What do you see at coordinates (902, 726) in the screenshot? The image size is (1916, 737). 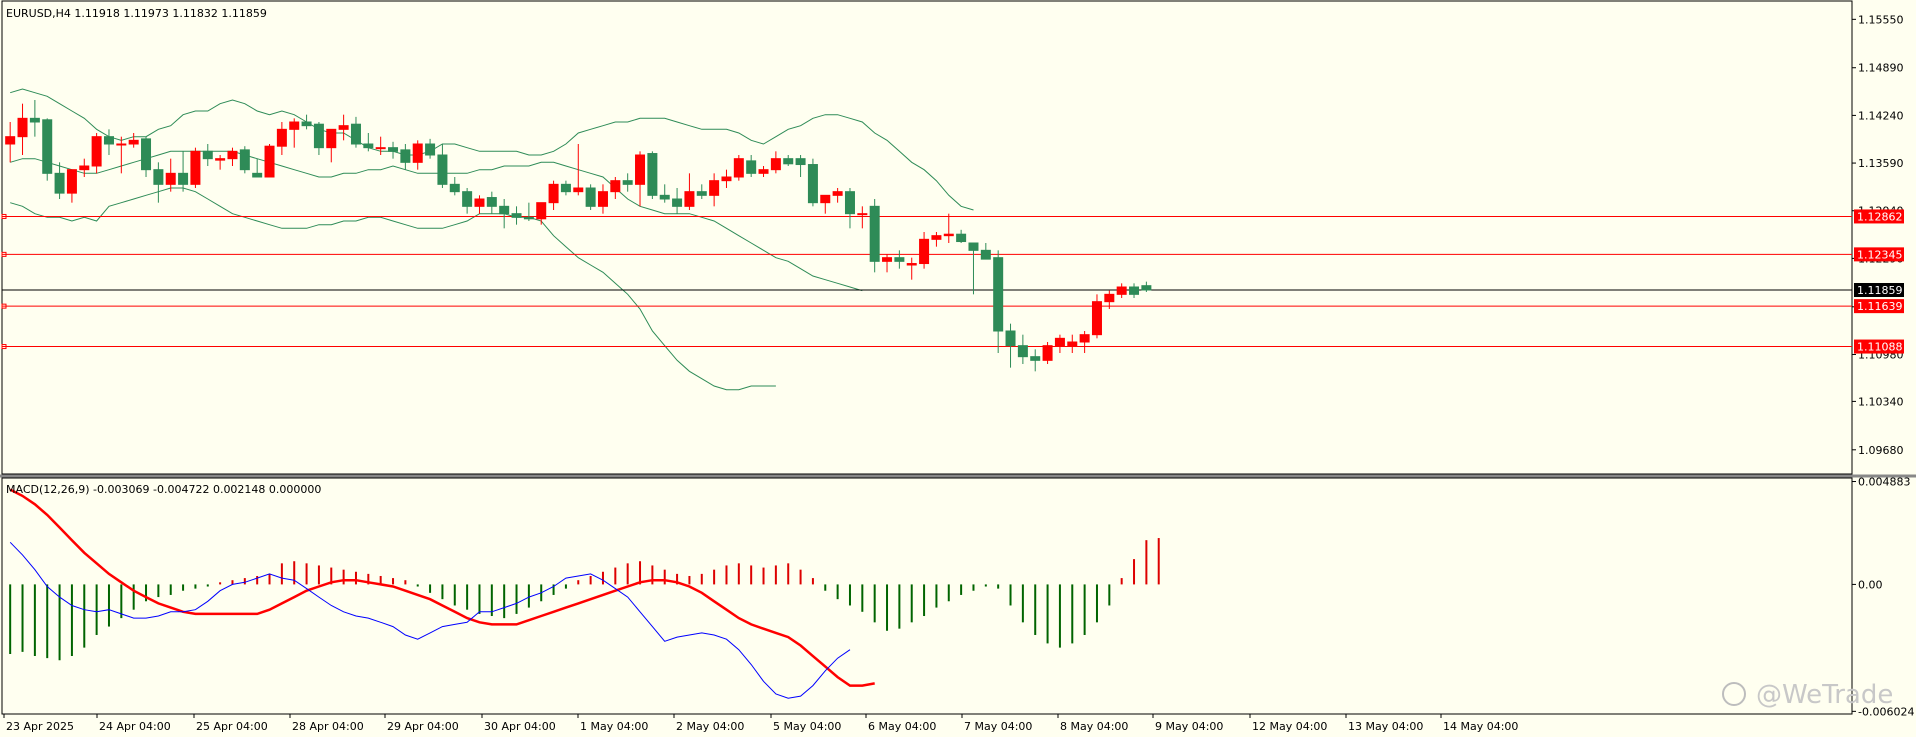 I see `time-tick-label: 6 May 04:00` at bounding box center [902, 726].